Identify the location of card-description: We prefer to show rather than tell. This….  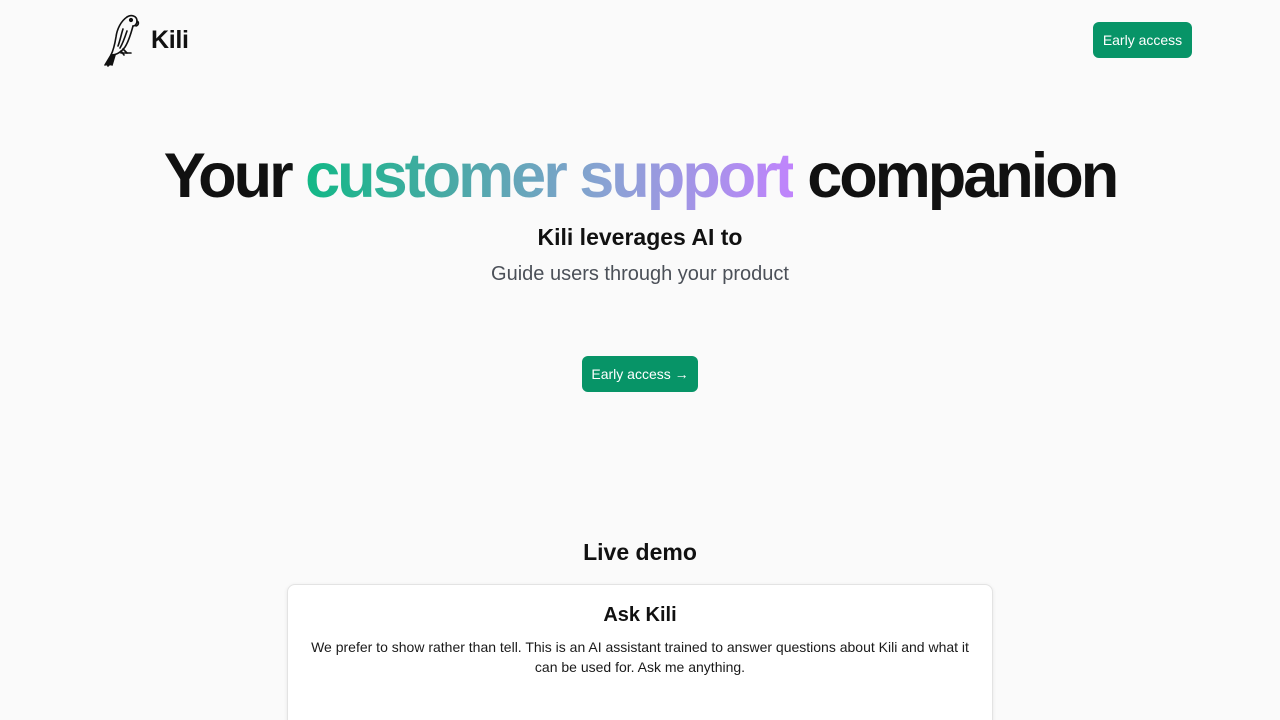
(640, 657).